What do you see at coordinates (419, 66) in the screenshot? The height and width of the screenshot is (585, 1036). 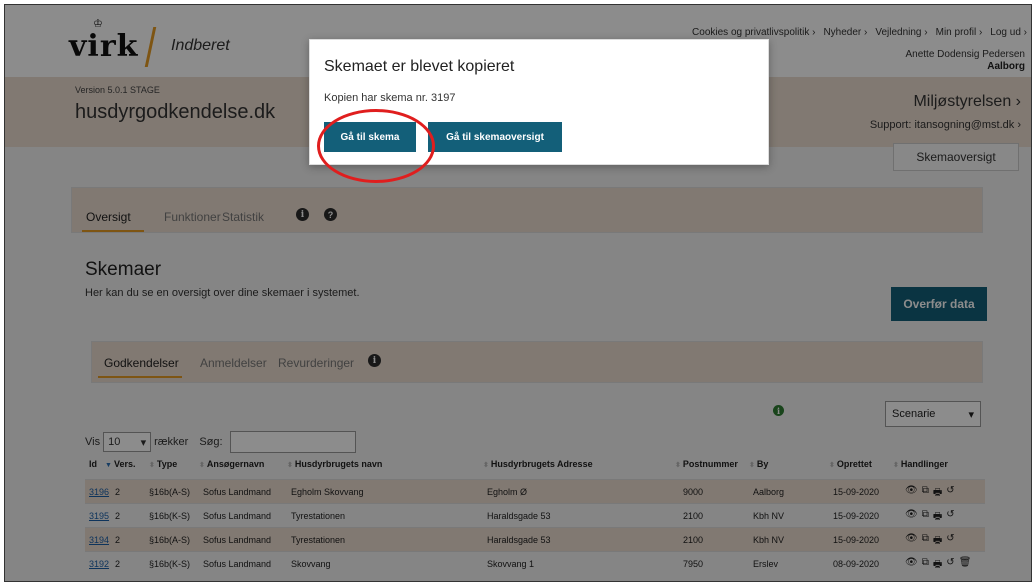 I see `dialog-title: Skemaet er blevet kopieret` at bounding box center [419, 66].